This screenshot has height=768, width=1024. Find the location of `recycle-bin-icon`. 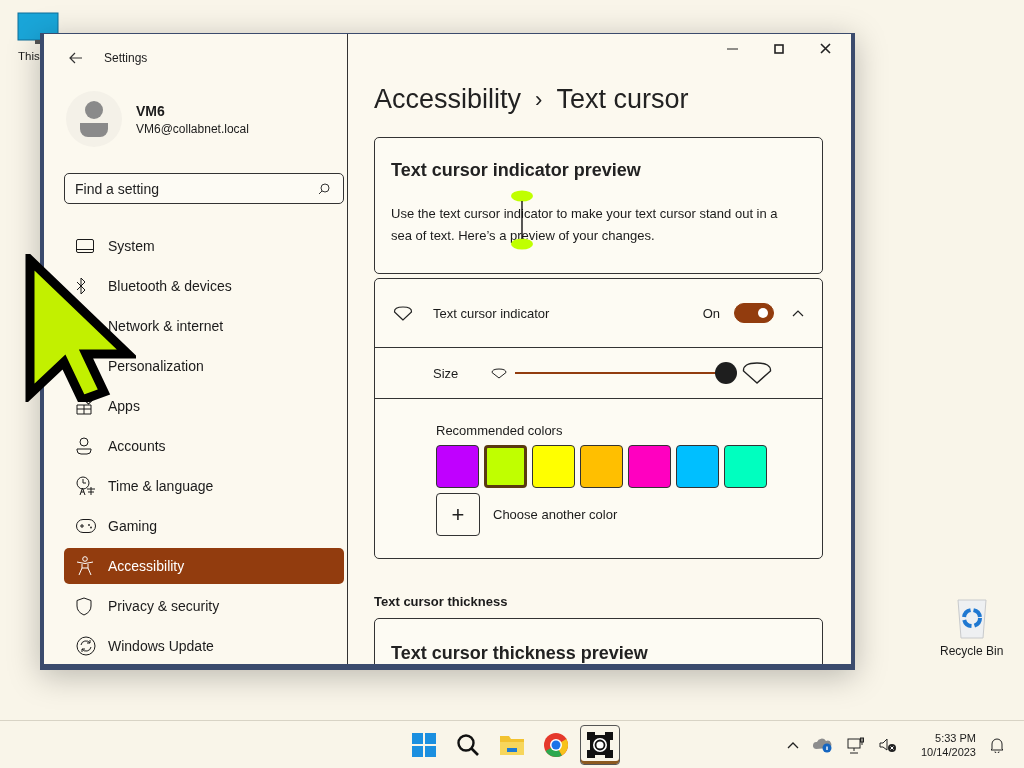

recycle-bin-icon is located at coordinates (971, 619).